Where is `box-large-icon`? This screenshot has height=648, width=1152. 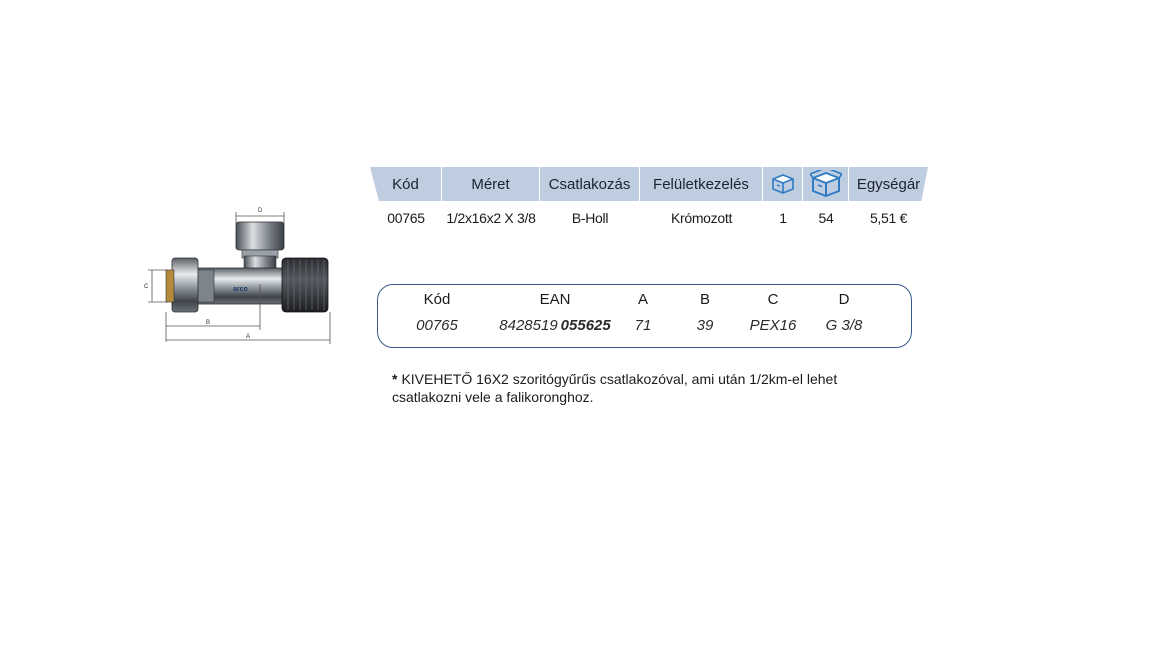 box-large-icon is located at coordinates (826, 184).